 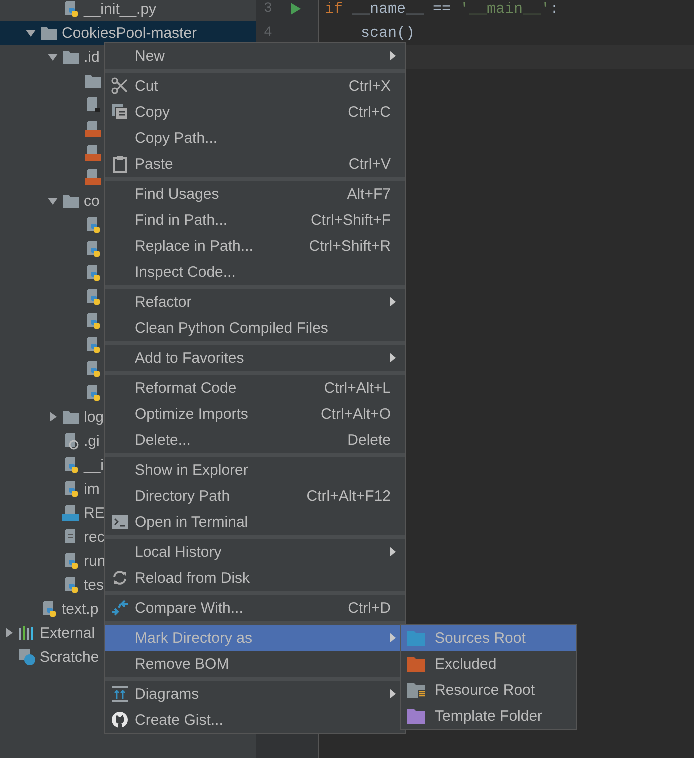 I want to click on tree-item-label: Scratche, so click(x=70, y=657).